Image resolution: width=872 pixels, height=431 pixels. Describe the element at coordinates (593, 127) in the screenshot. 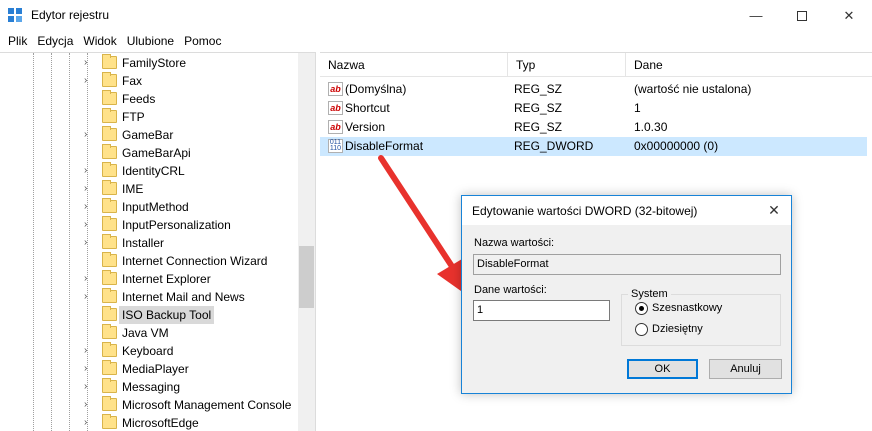

I see `list-row: ab Version REG_SZ 1.0.30` at that location.